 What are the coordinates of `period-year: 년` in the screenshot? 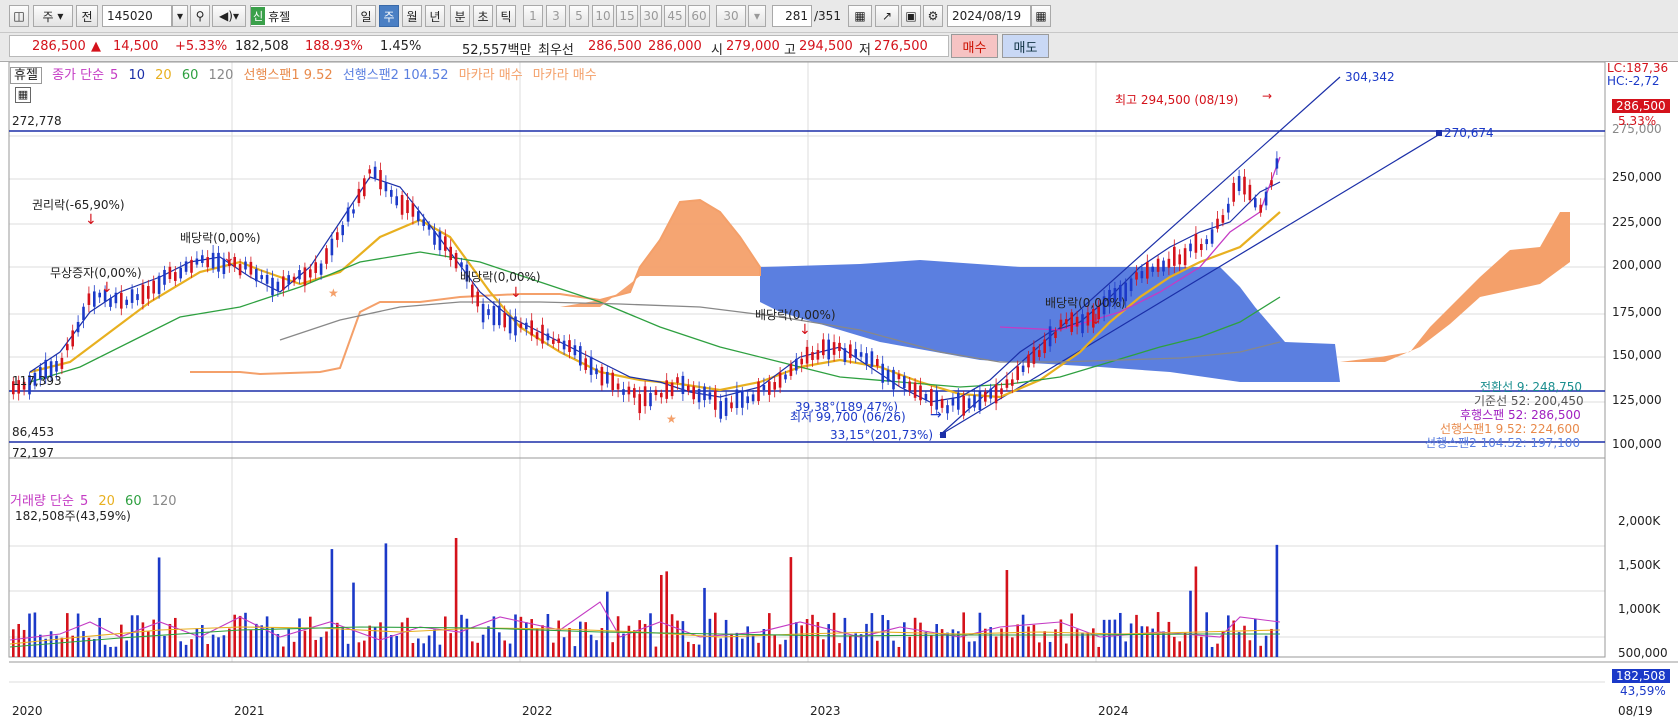 It's located at (435, 16).